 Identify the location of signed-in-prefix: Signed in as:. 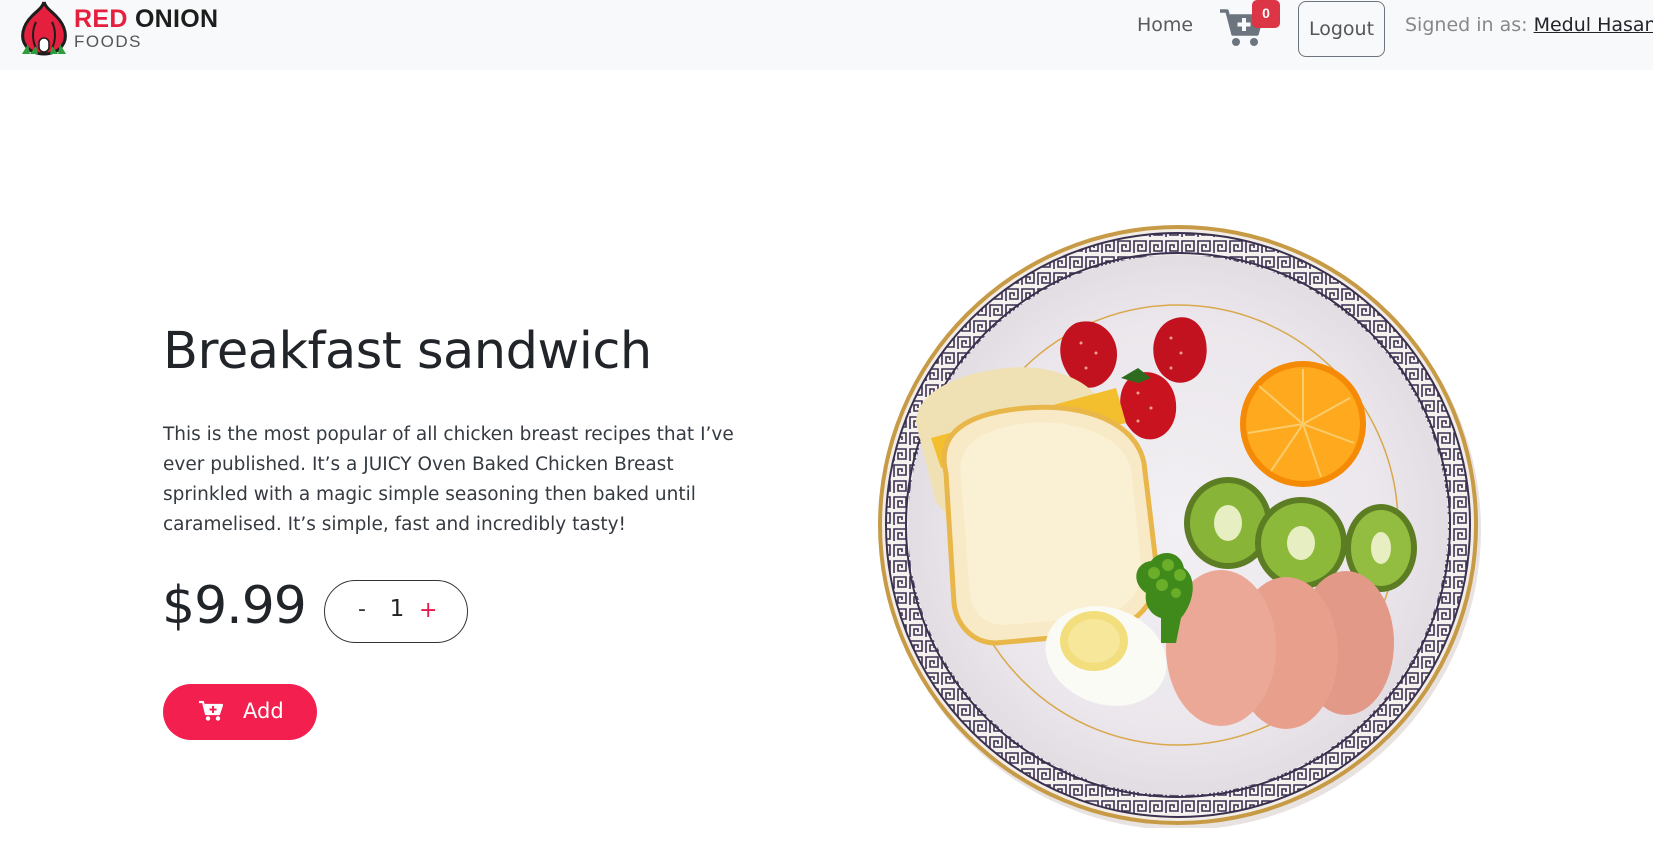
(1469, 25).